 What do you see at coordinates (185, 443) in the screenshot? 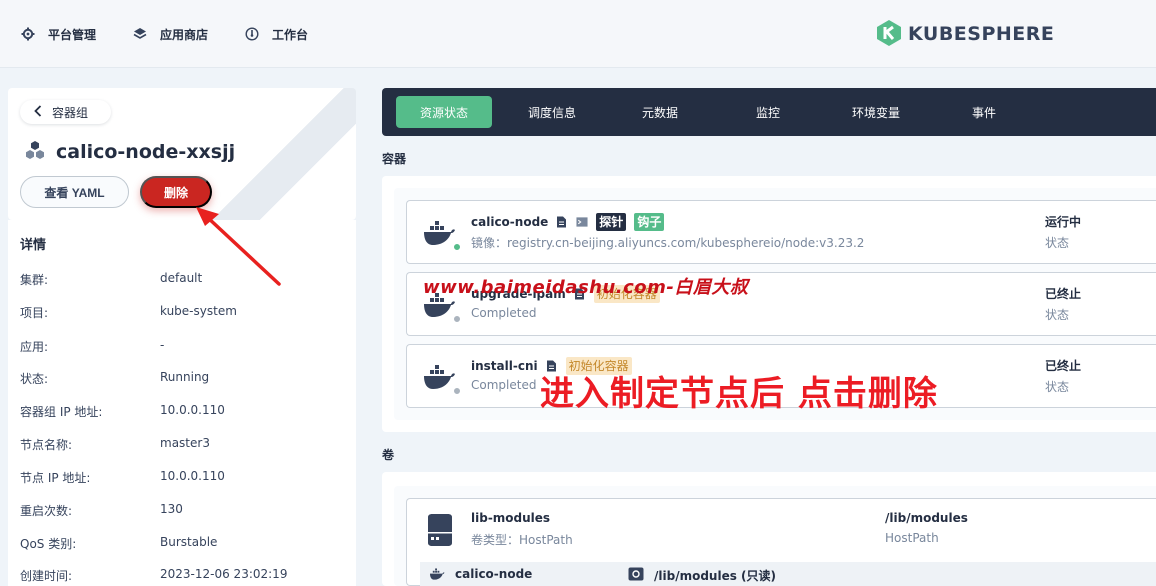
I see `detail-value: master3` at bounding box center [185, 443].